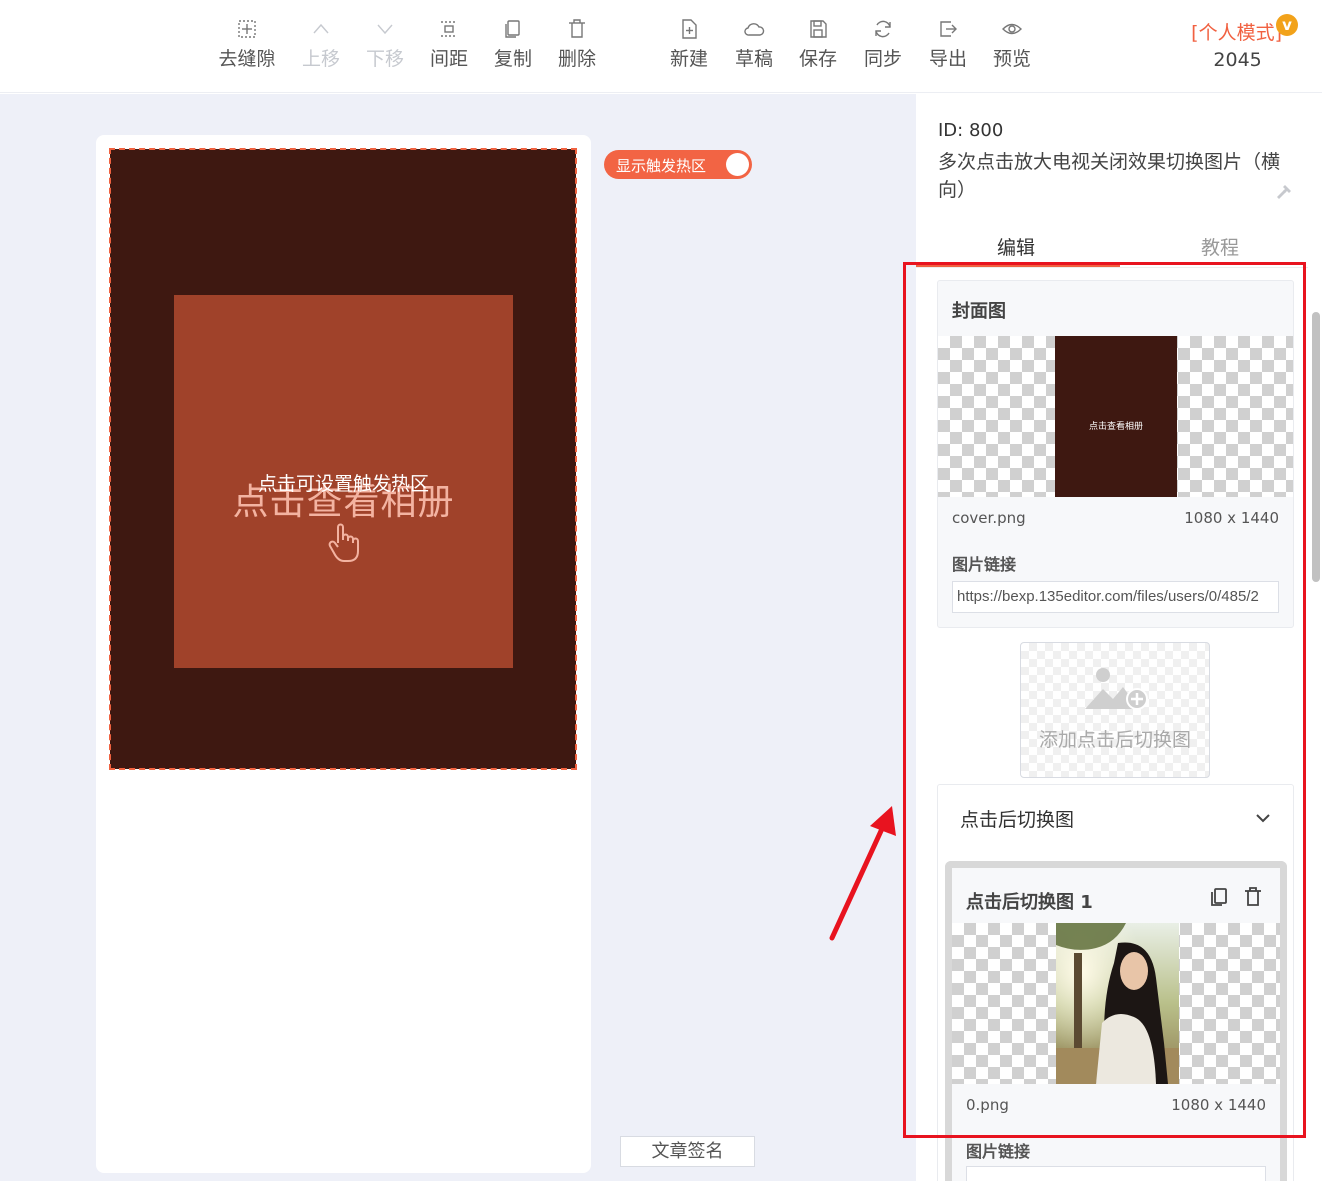 The height and width of the screenshot is (1181, 1322). Describe the element at coordinates (948, 29) in the screenshot. I see `export-icon` at that location.